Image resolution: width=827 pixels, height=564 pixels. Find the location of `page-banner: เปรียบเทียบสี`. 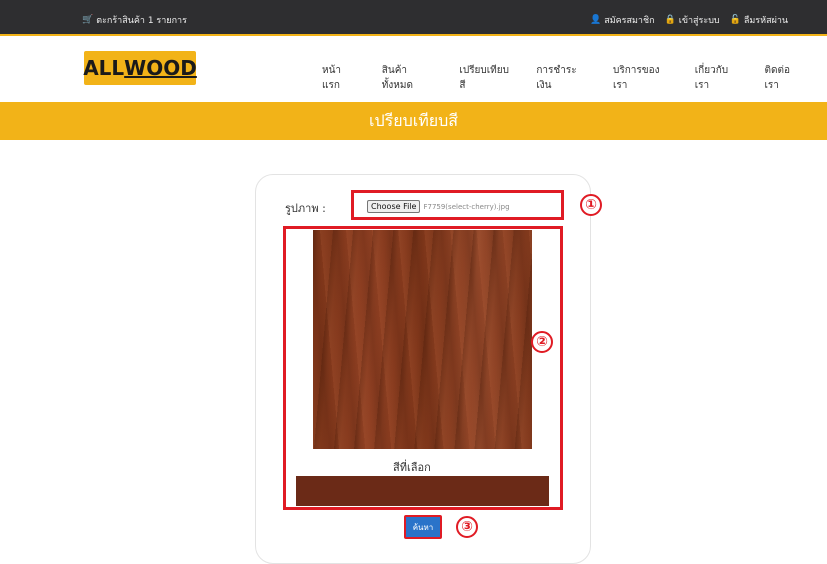

page-banner: เปรียบเทียบสี is located at coordinates (413, 121).